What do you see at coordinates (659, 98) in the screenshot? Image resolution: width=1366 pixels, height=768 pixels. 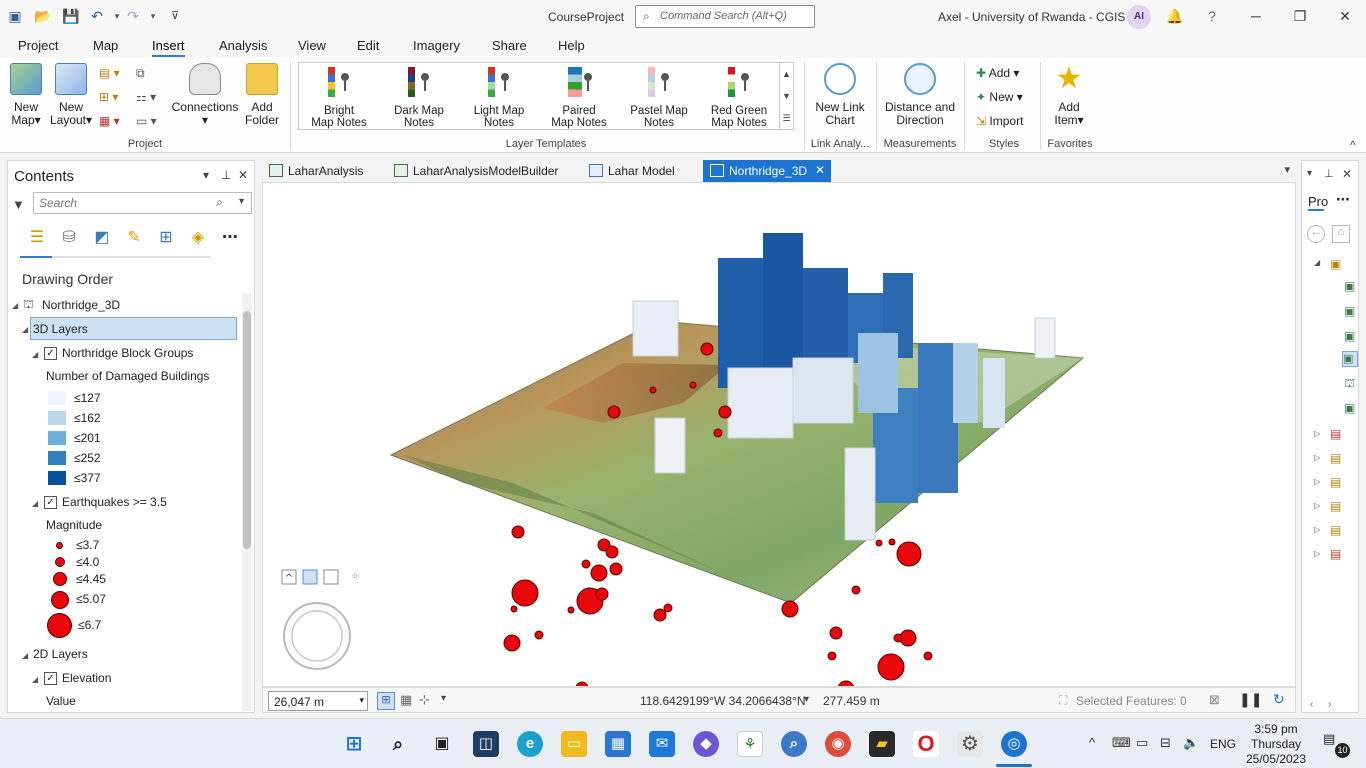 I see `pastel-map-notes-template: Pastel Map Notes` at bounding box center [659, 98].